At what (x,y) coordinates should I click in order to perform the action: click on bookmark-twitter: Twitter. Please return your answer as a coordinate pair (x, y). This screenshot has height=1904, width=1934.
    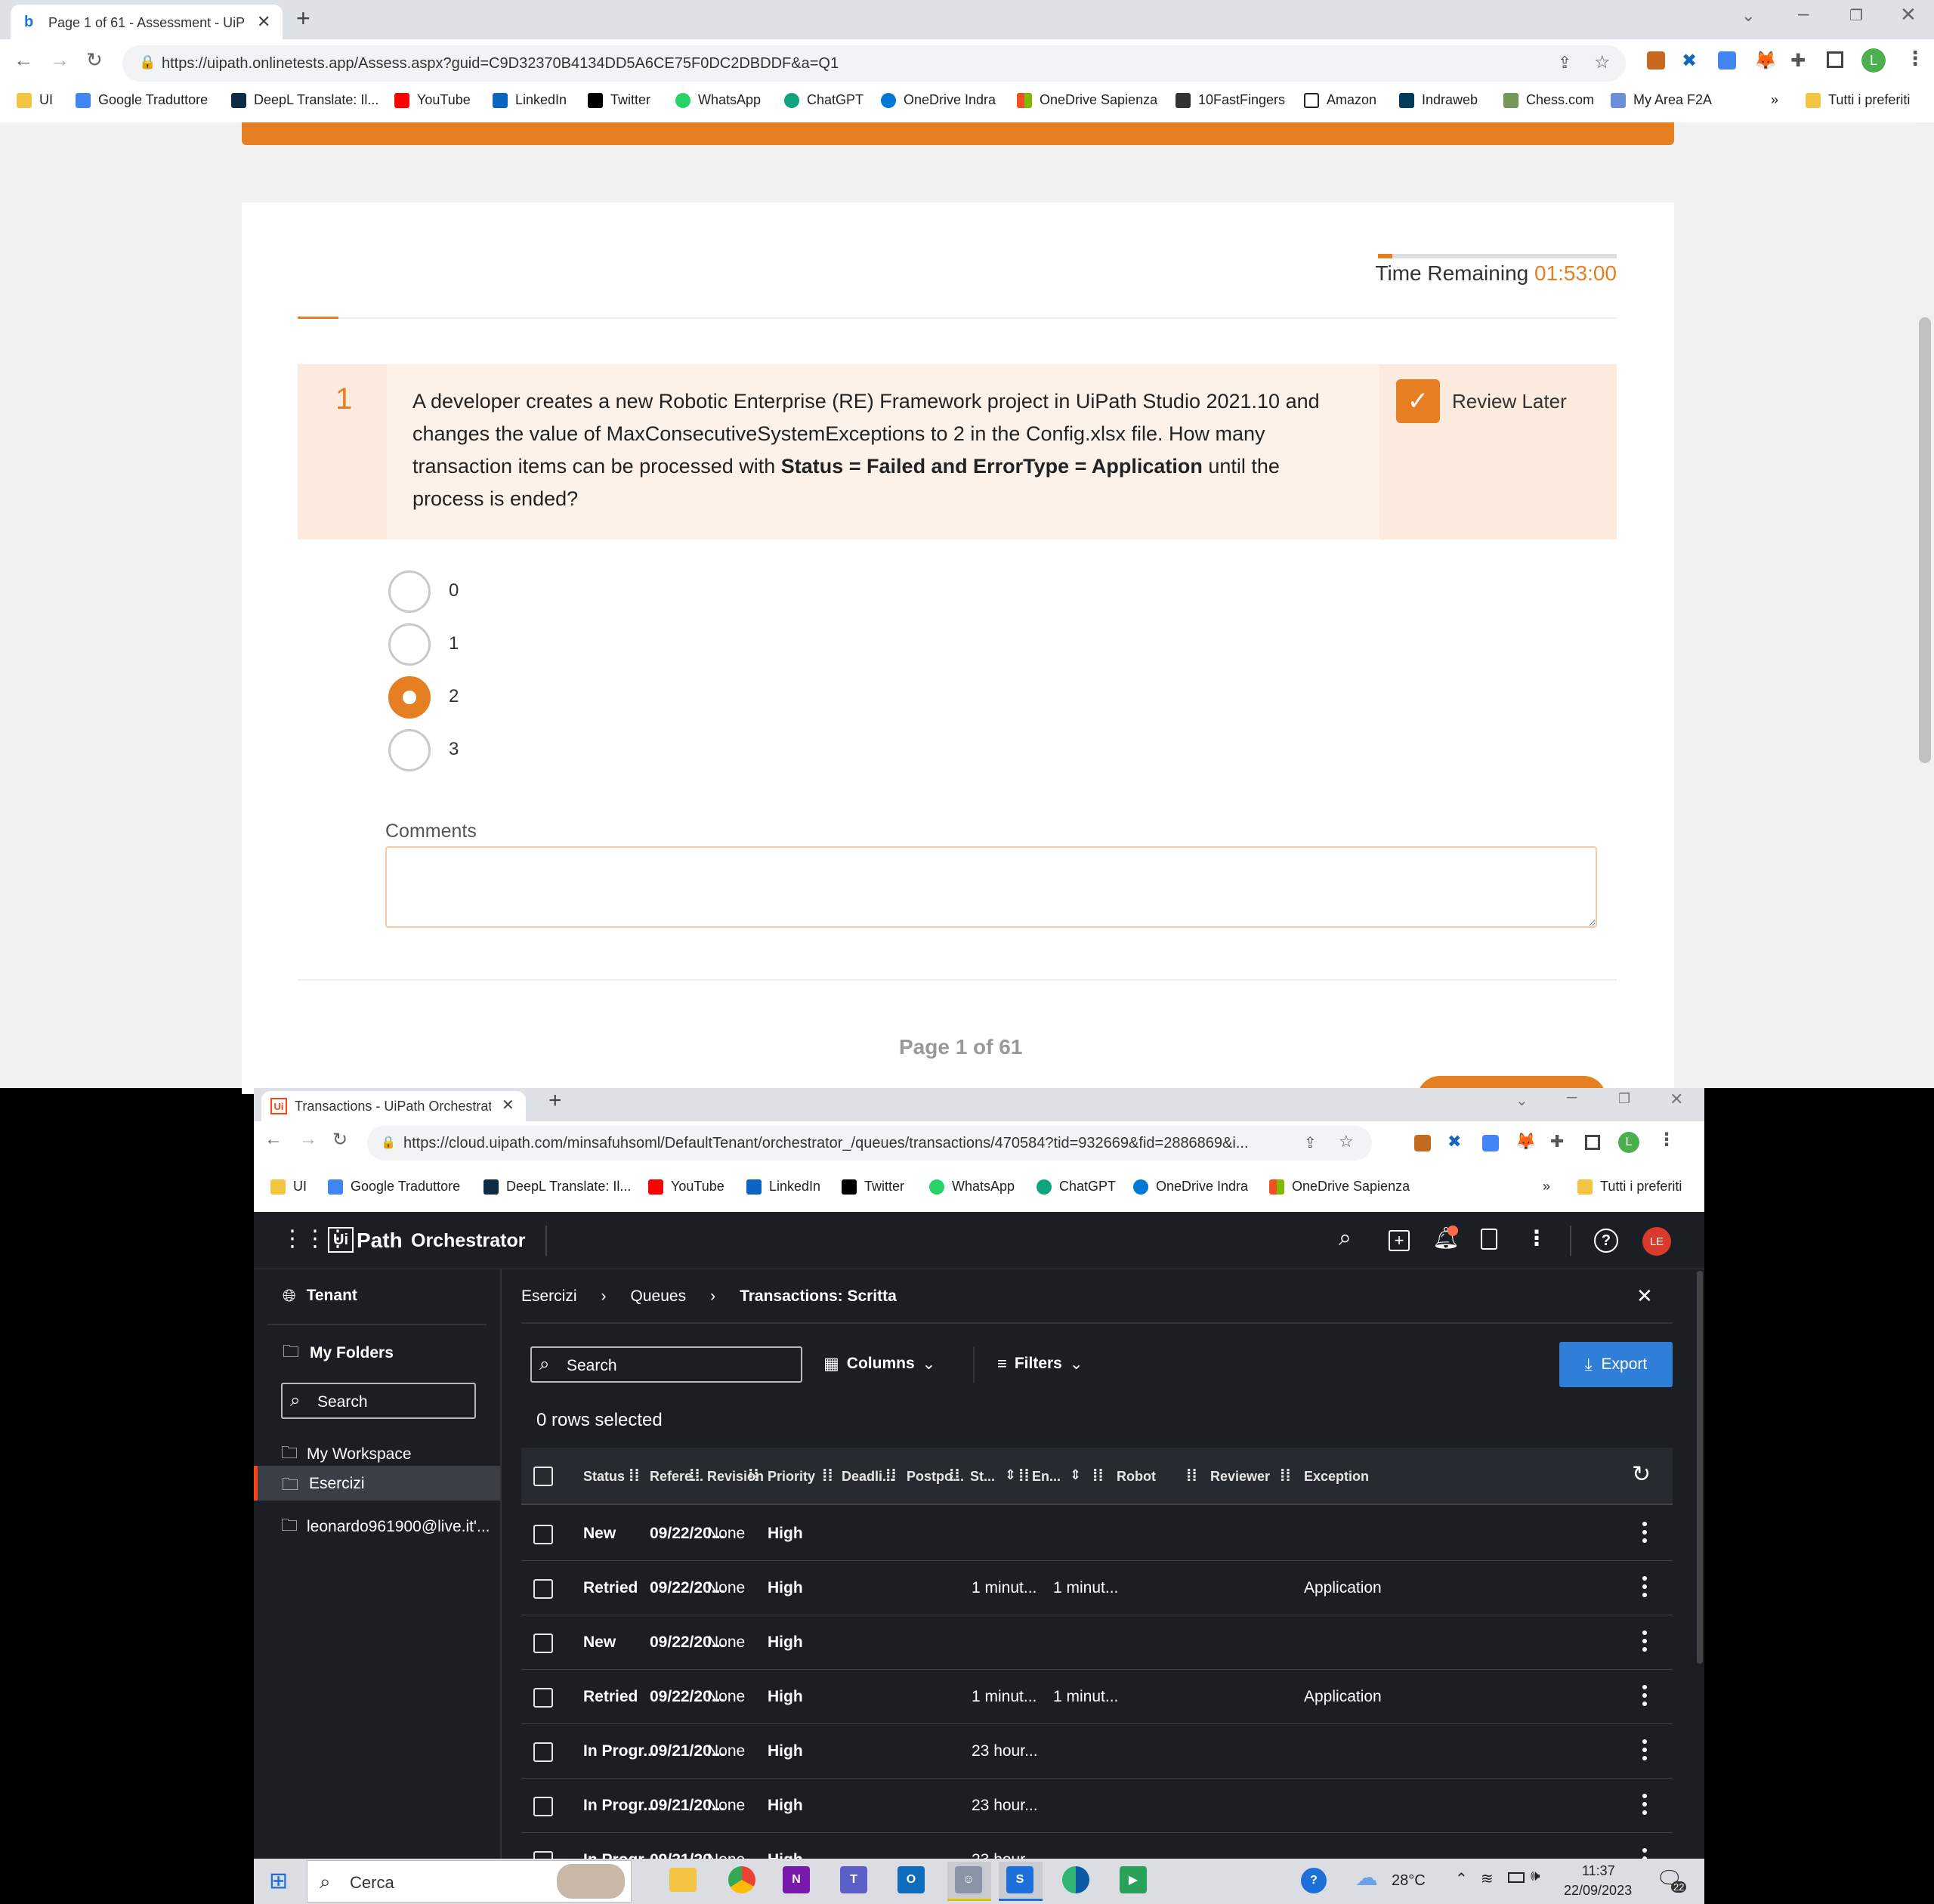
    Looking at the image, I should click on (873, 1187).